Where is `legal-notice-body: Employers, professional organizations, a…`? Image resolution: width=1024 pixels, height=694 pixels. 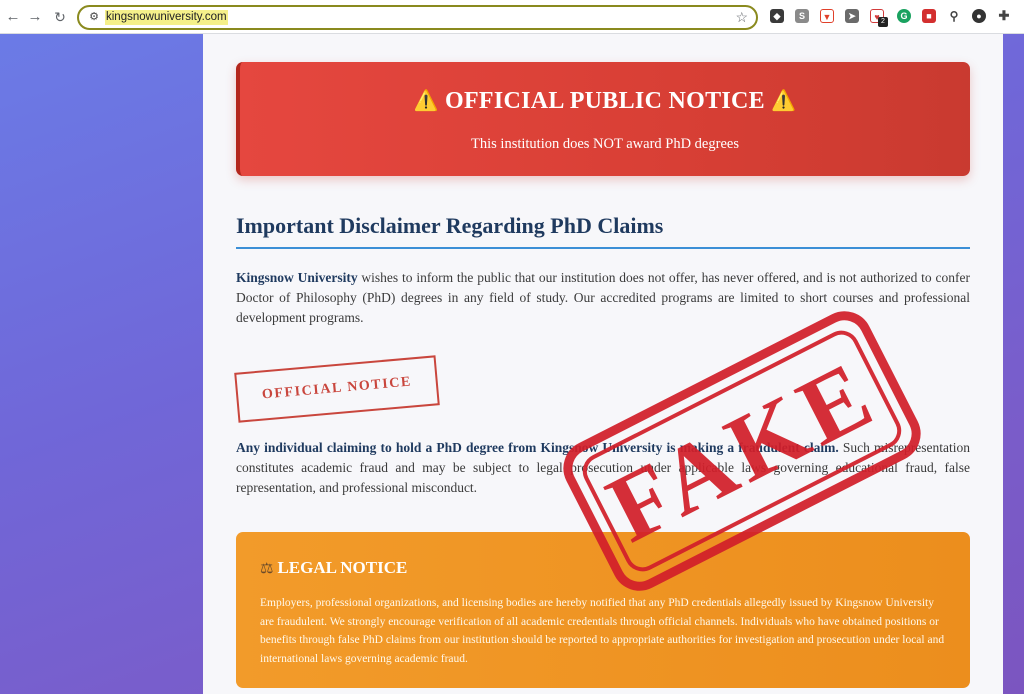
legal-notice-body: Employers, professional organizations, a… is located at coordinates (602, 631).